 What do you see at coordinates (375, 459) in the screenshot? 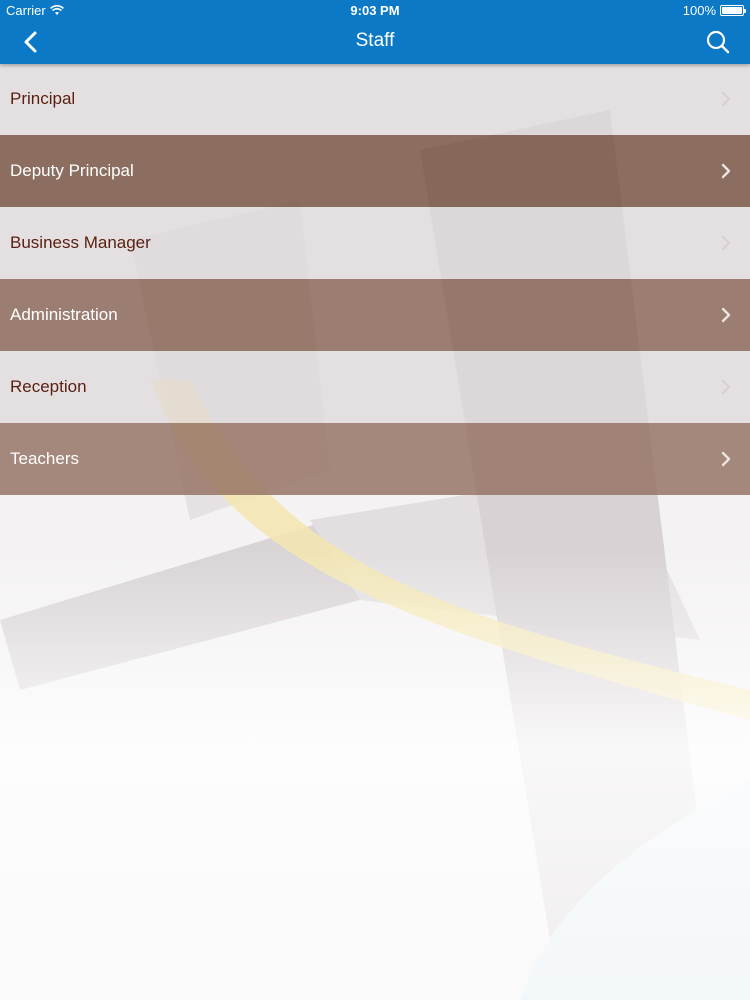
I see `list-item-teachers: Teachers` at bounding box center [375, 459].